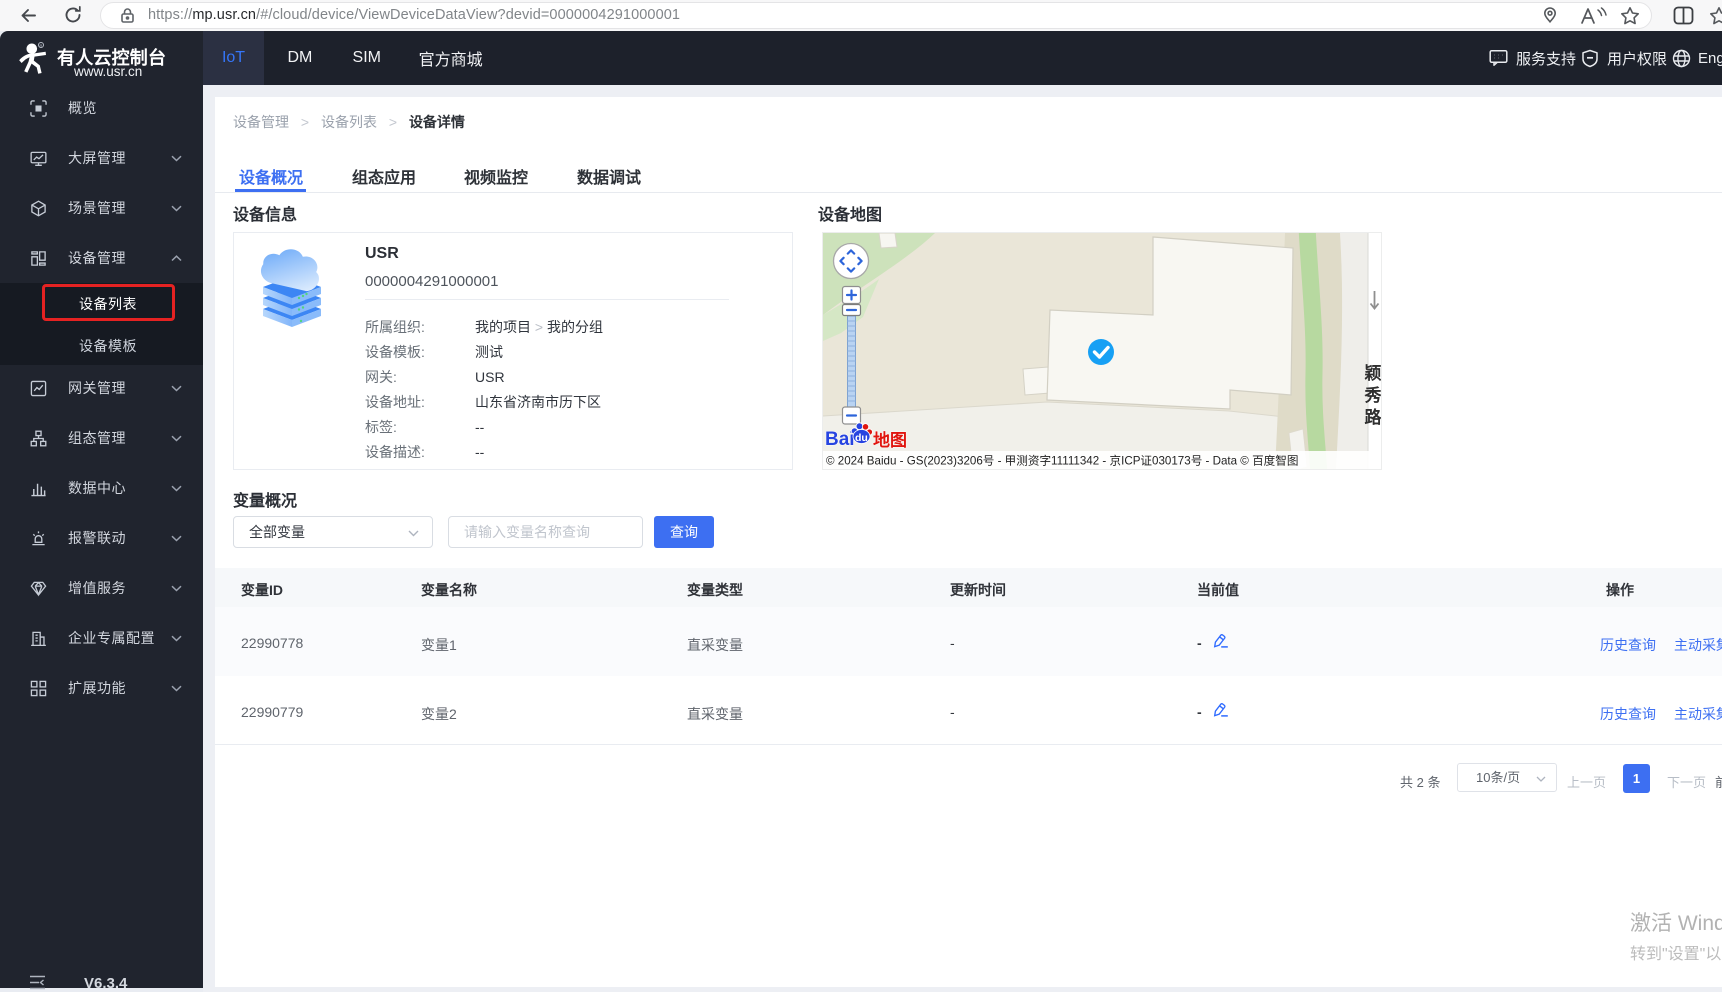 The width and height of the screenshot is (1722, 992). I want to click on svg-text: 秀, so click(1373, 395).